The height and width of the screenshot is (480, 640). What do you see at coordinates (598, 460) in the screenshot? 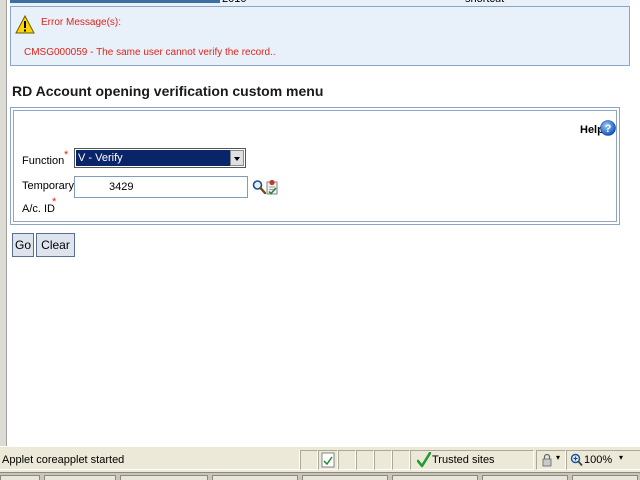
I see `zoom-level: 100%` at bounding box center [598, 460].